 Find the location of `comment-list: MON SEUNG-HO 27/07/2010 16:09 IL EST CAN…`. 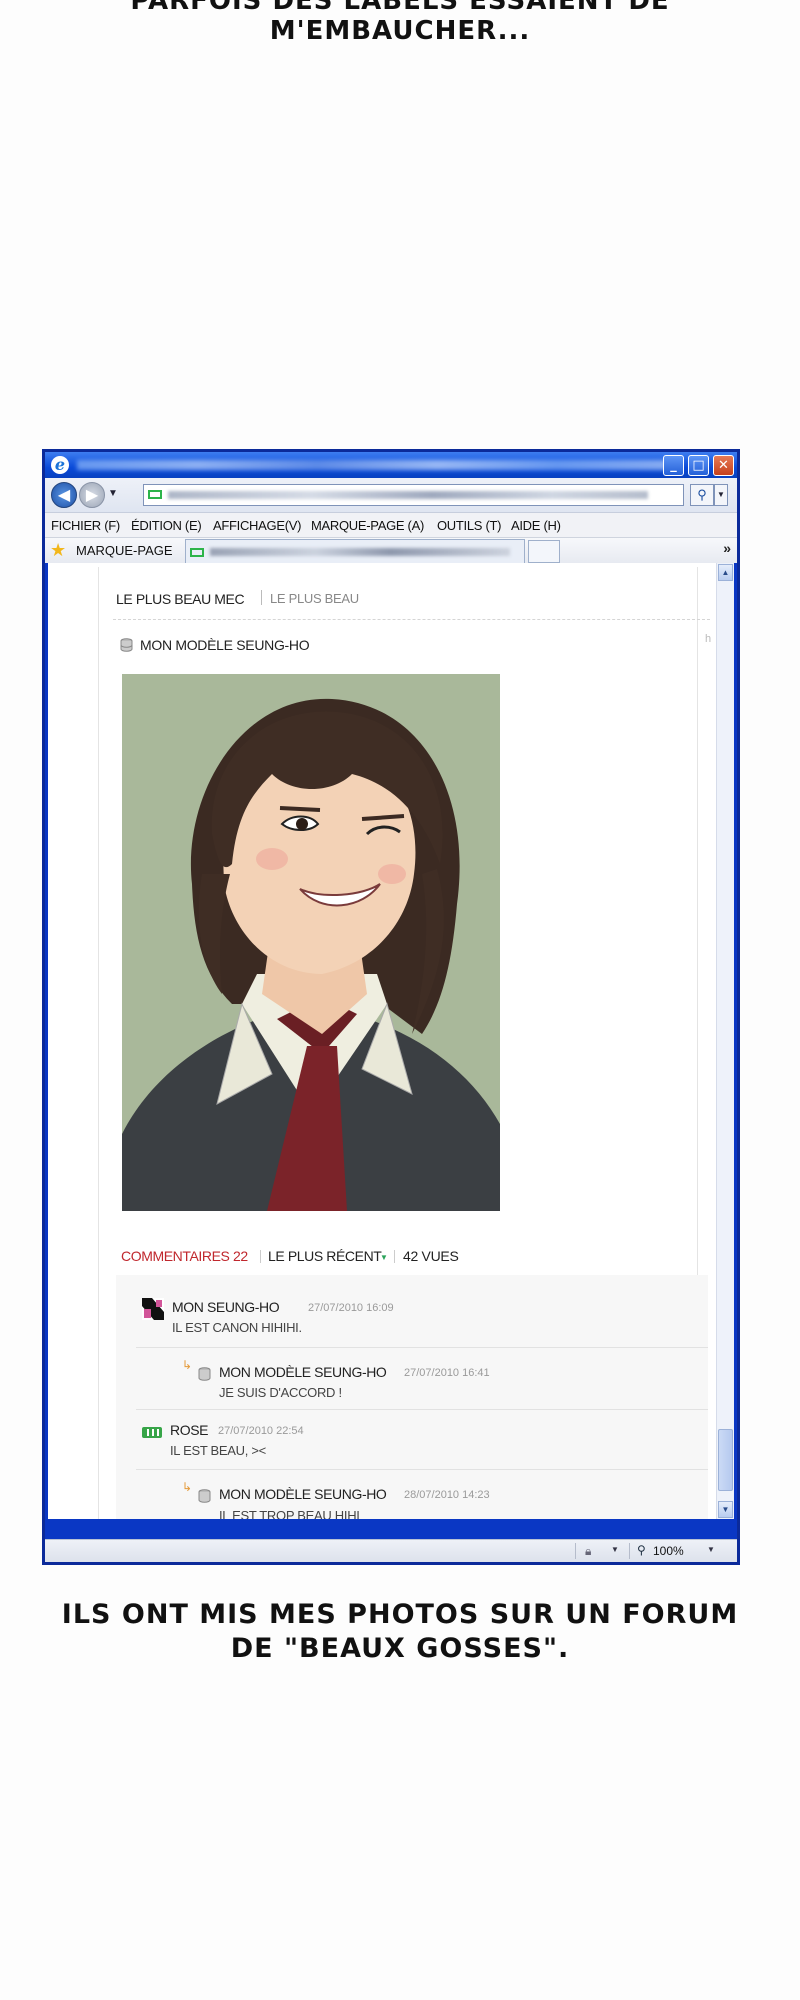

comment-list: MON SEUNG-HO 27/07/2010 16:09 IL EST CAN… is located at coordinates (412, 1397).